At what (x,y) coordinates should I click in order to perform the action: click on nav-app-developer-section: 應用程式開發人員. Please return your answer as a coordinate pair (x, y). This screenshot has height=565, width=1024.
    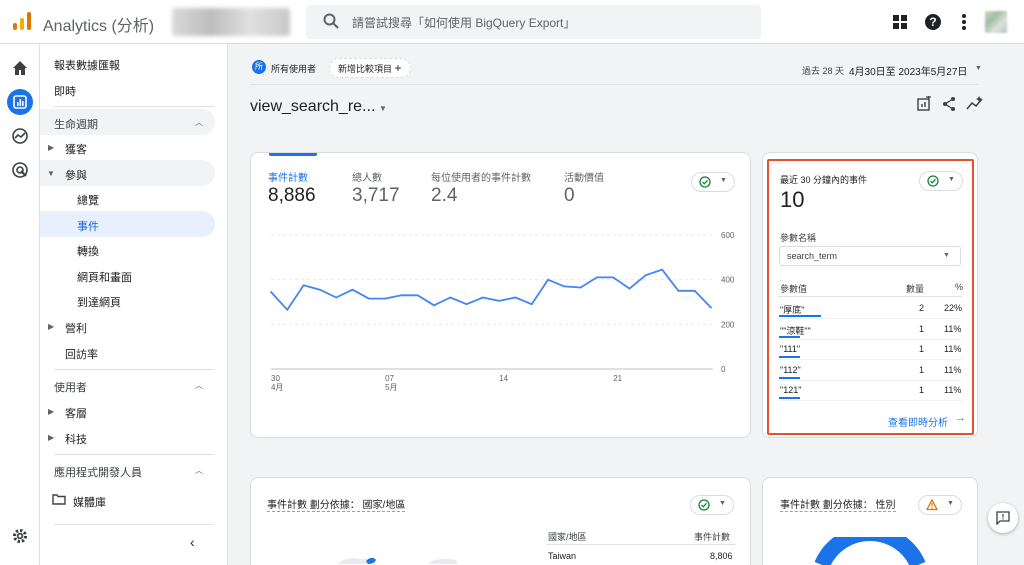
    Looking at the image, I should click on (98, 472).